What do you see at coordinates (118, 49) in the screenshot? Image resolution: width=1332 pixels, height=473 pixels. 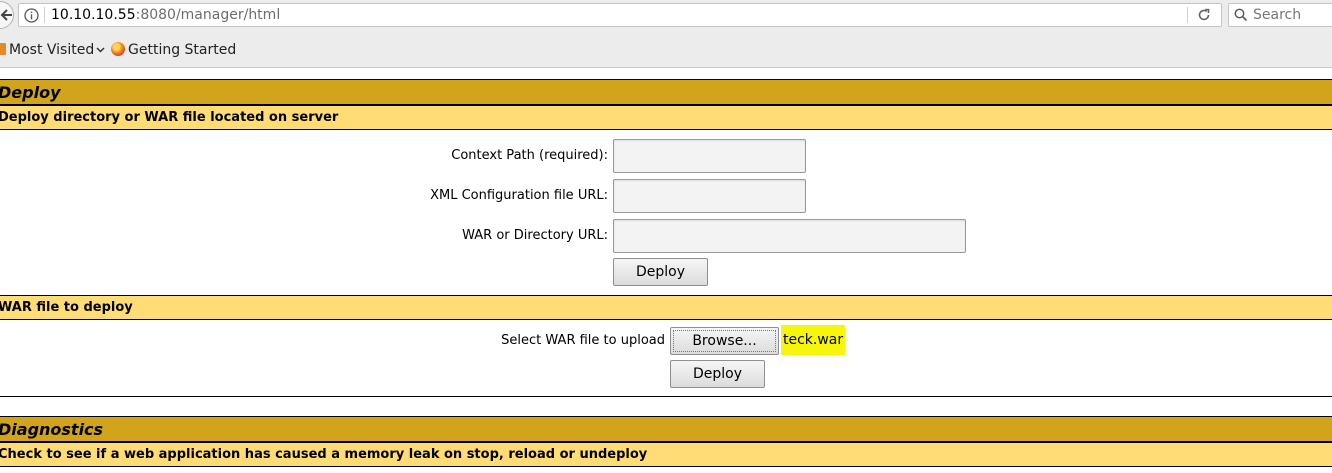 I see `firefox-icon` at bounding box center [118, 49].